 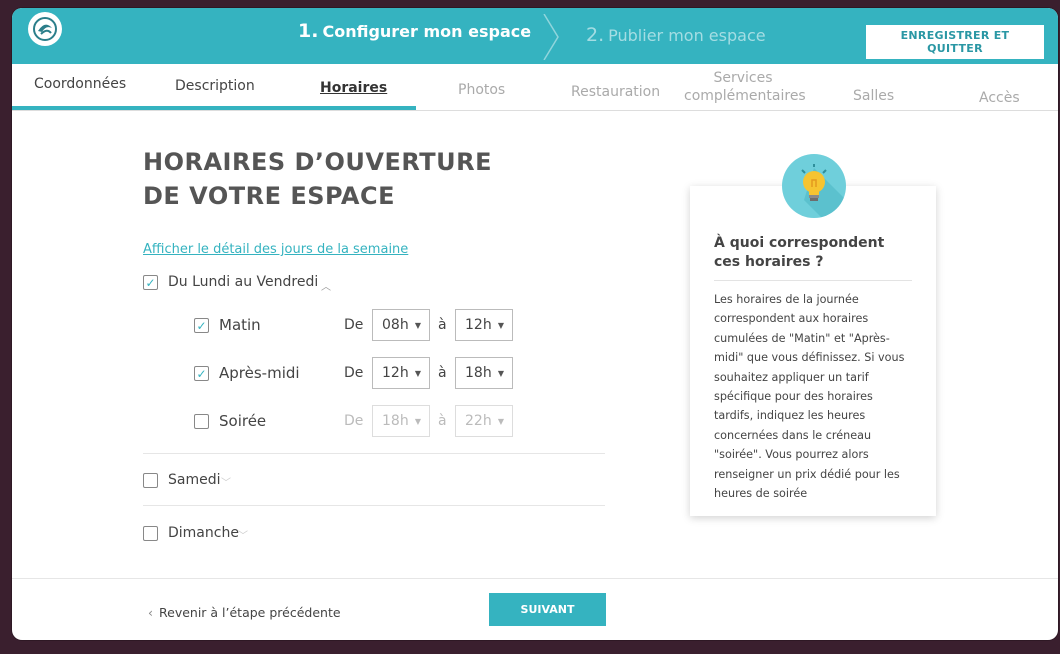 What do you see at coordinates (955, 42) in the screenshot?
I see `save-and-quit-button: ENREGISTRER ET QUITTER` at bounding box center [955, 42].